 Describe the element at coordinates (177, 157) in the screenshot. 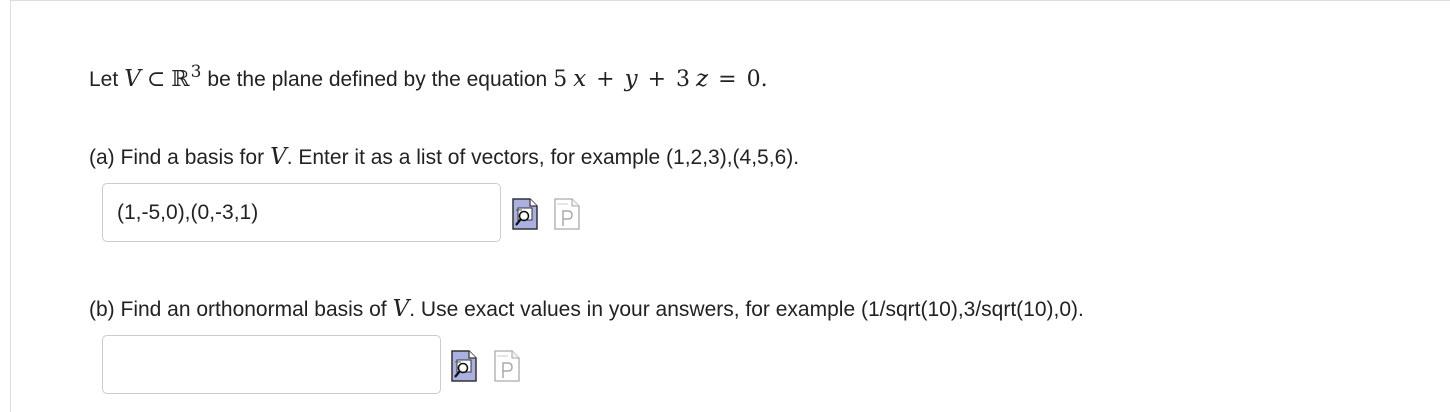

I see `part-a-prefix: (a) Find a basis for` at that location.